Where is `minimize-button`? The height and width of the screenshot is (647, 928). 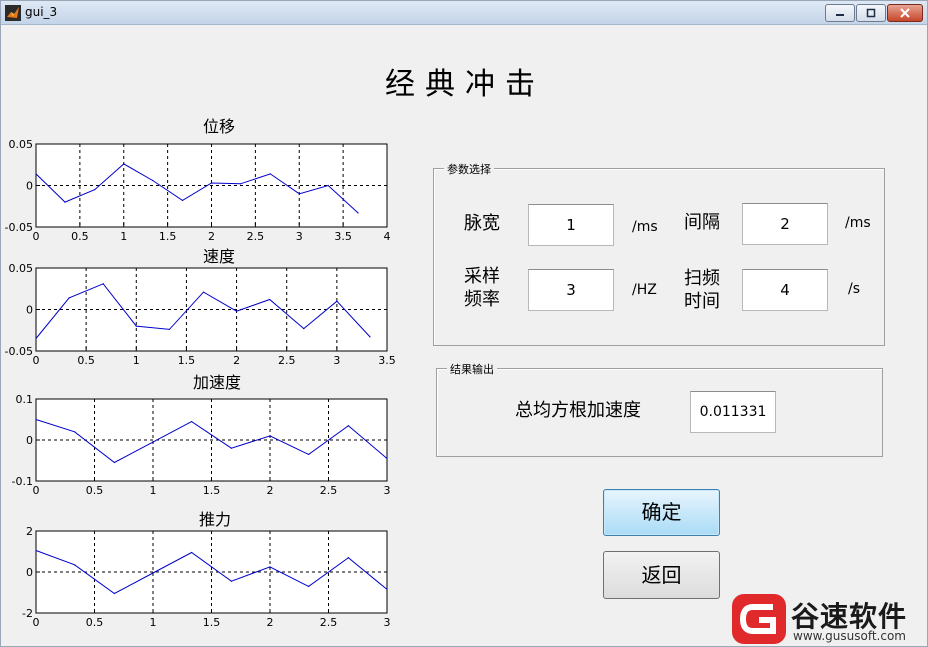
minimize-button is located at coordinates (840, 13).